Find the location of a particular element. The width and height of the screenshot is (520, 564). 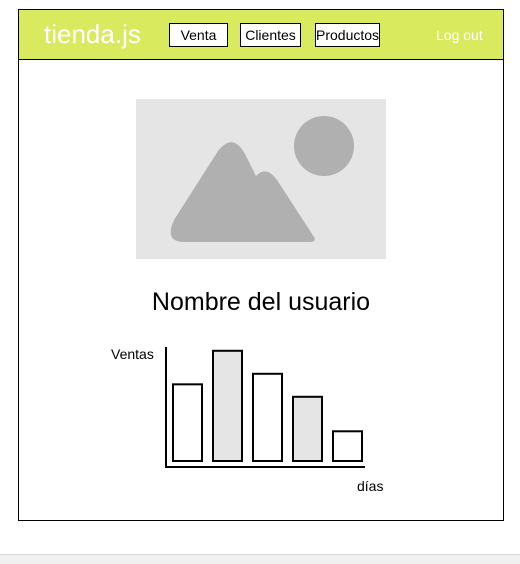

nav-clientes-button: Clientes is located at coordinates (270, 35).